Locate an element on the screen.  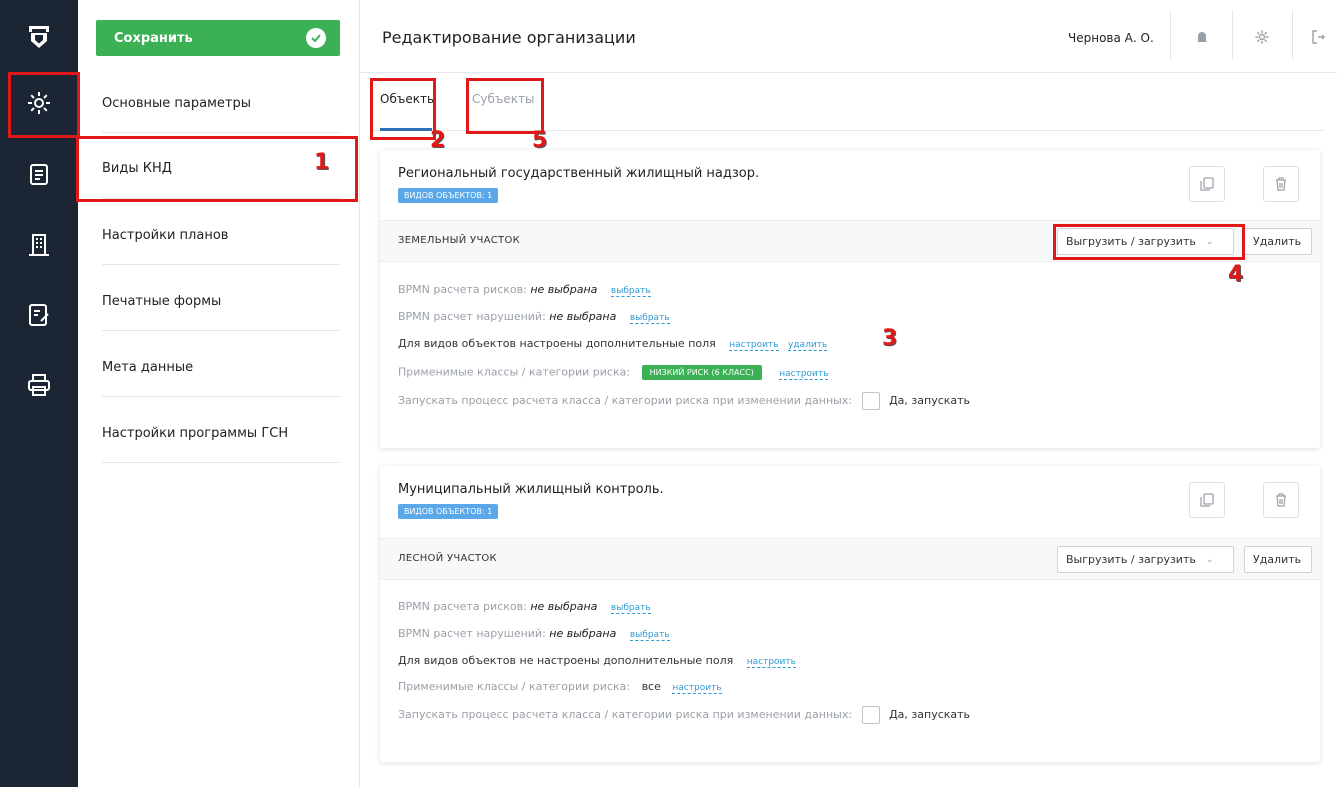
sidebar-item-gsn-settings: Настройки программы ГСН is located at coordinates (221, 433).